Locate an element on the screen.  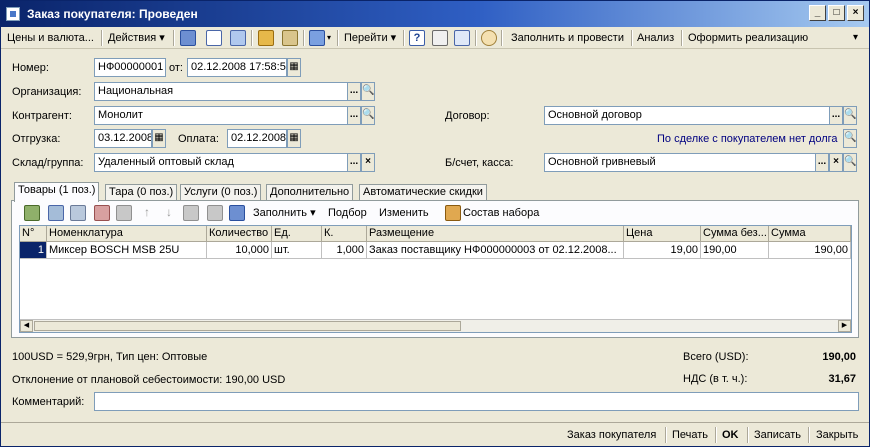
unpost-document-icon is located at coordinates (290, 38).